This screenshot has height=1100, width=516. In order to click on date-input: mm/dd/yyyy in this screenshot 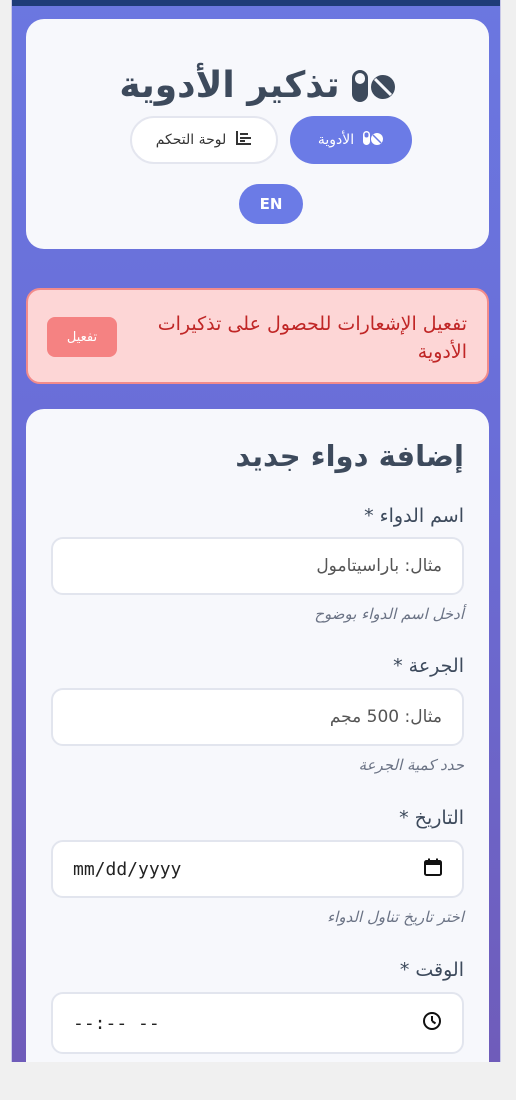, I will do `click(257, 869)`.